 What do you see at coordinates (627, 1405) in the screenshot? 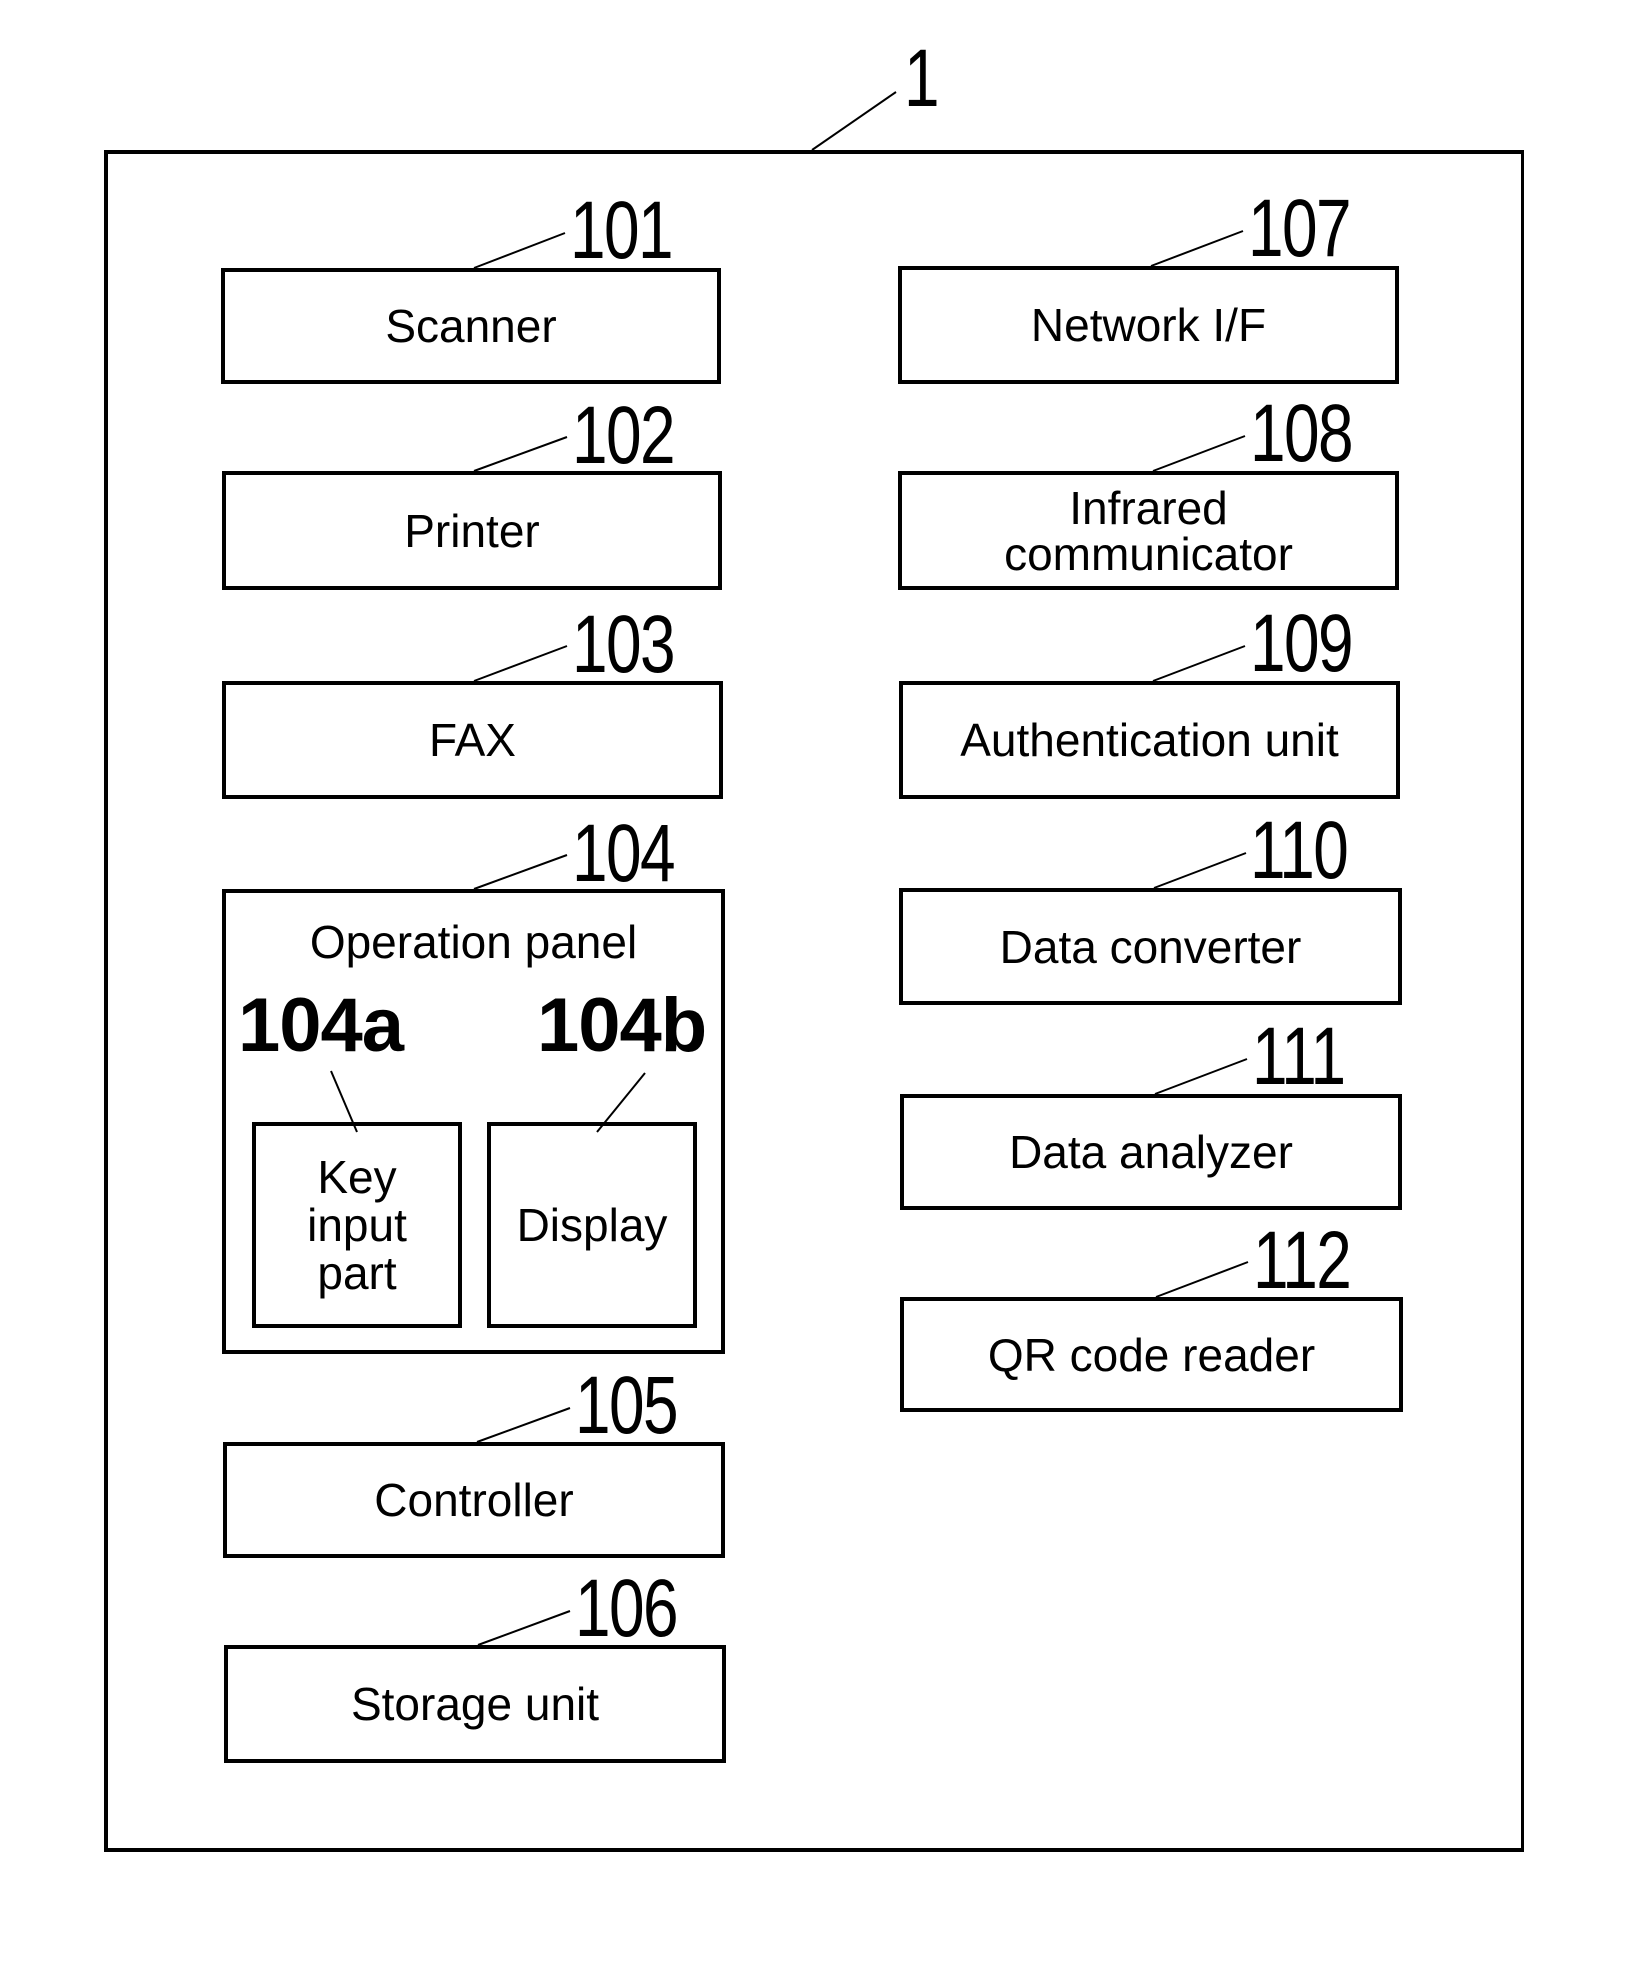
I see `ref-label-105: 105` at bounding box center [627, 1405].